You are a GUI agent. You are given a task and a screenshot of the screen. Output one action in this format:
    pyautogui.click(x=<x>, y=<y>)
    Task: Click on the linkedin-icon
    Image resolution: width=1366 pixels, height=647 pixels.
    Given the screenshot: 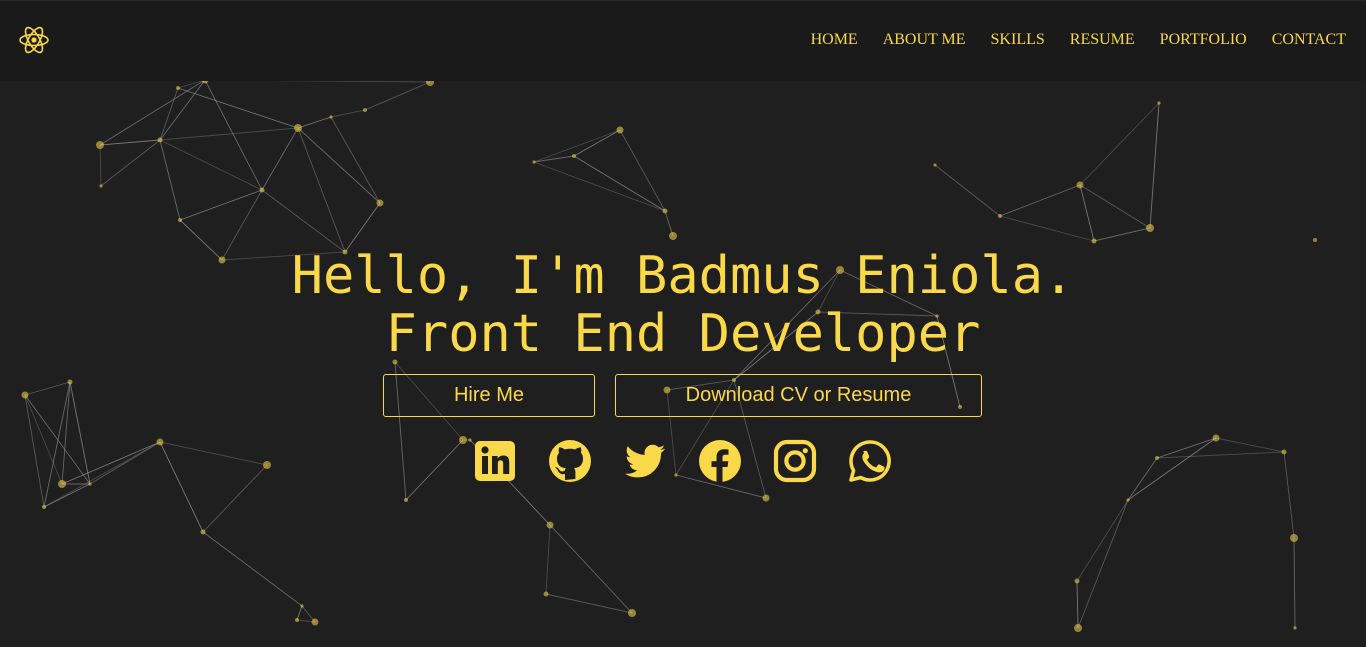 What is the action you would take?
    pyautogui.click(x=495, y=461)
    